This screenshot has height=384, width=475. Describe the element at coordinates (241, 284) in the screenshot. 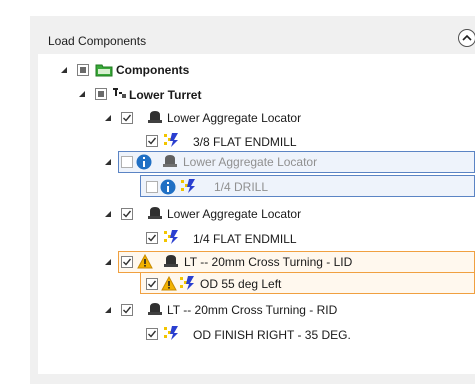

I see `tree-item-label: OD 55 deg Left` at that location.